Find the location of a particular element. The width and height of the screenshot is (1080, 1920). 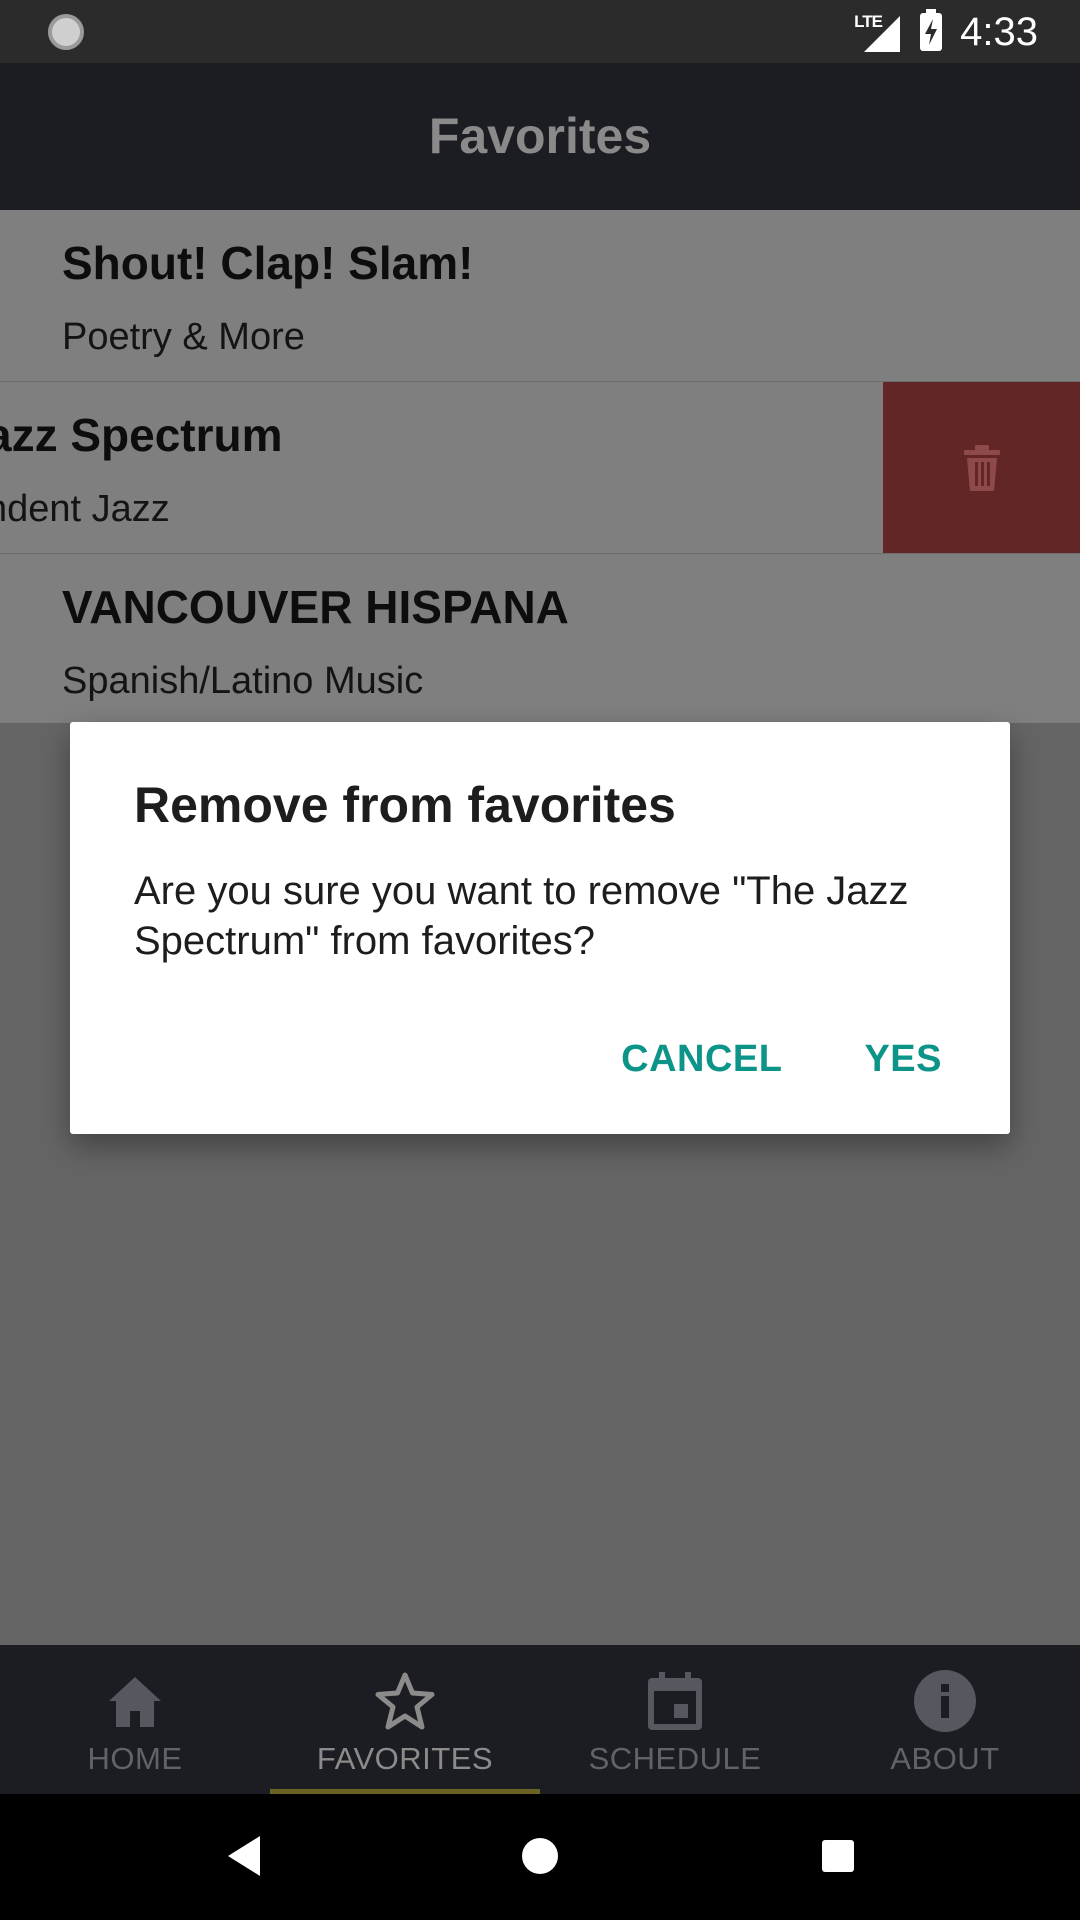

battery-charging-icon is located at coordinates (931, 30).